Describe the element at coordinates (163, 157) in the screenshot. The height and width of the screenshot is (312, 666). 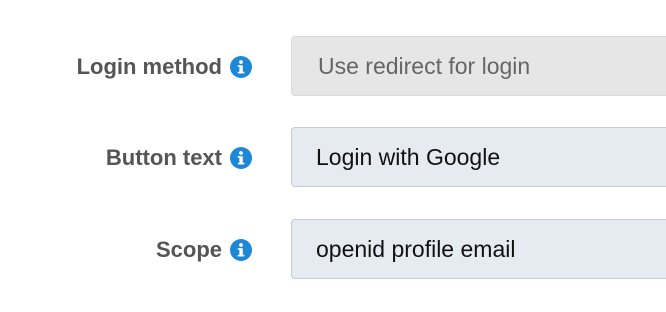
I see `button-text-label: Button text` at that location.